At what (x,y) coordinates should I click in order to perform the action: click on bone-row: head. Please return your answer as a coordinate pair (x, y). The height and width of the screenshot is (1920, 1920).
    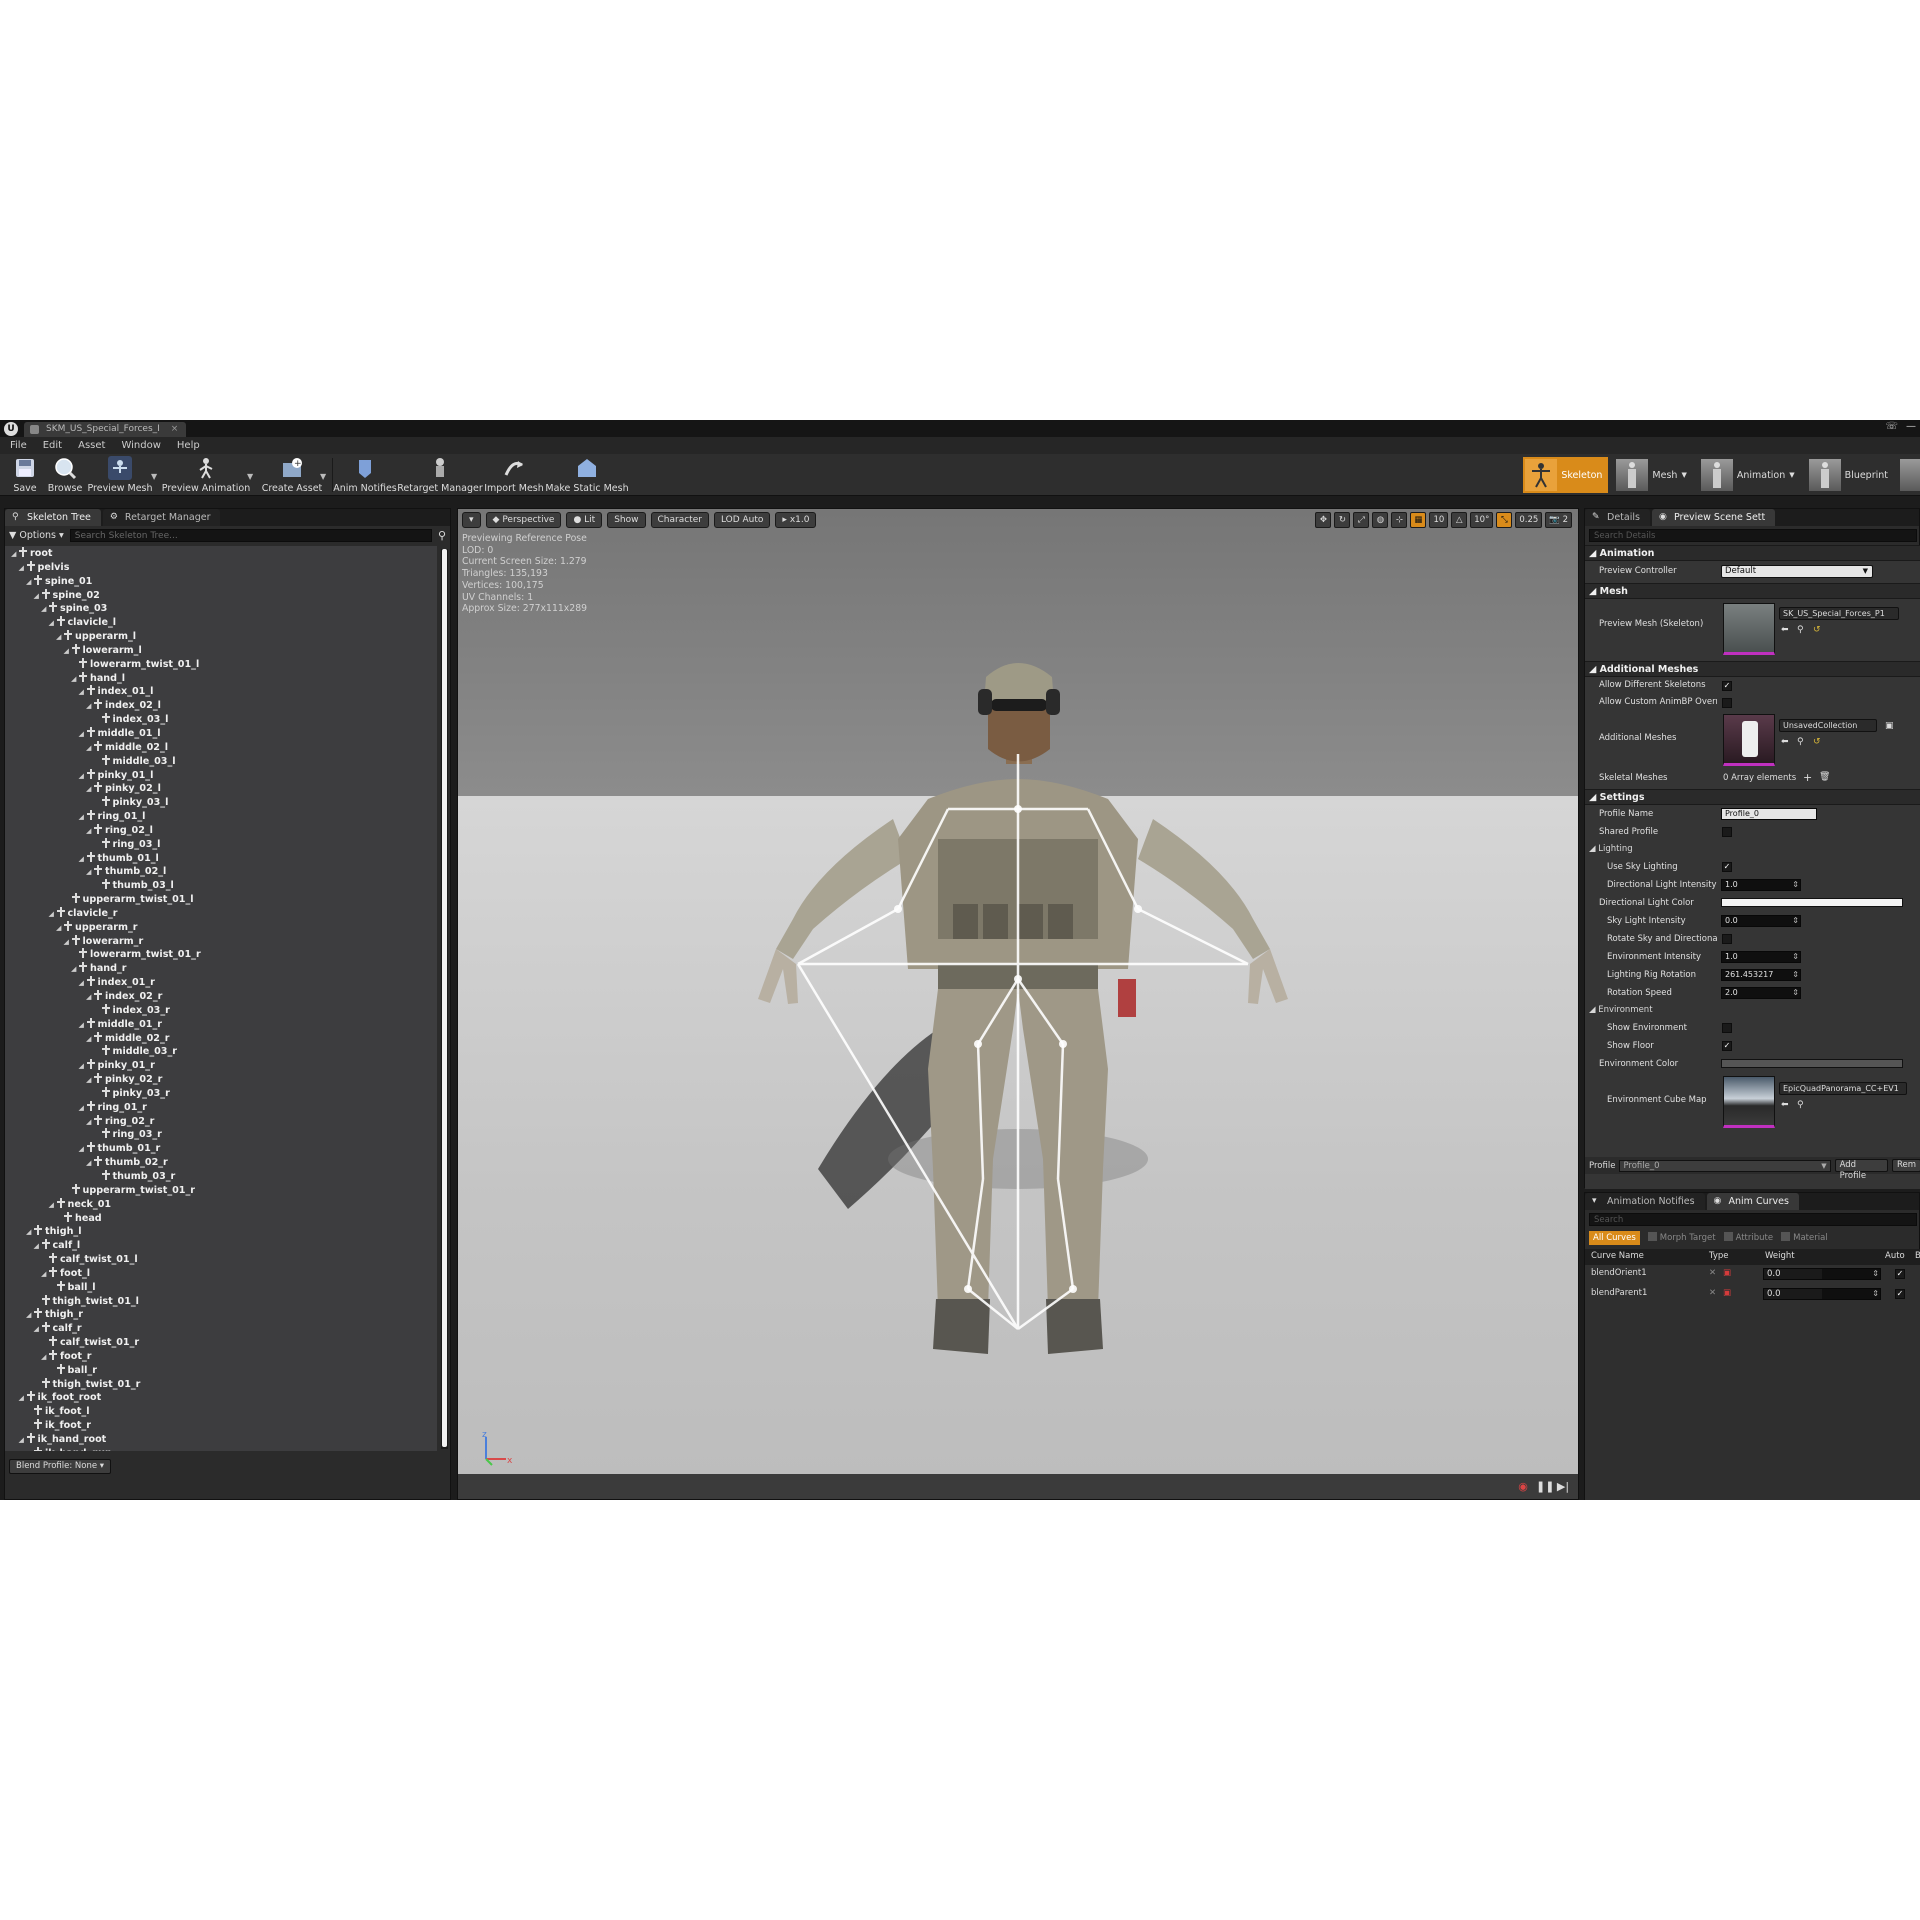
    Looking at the image, I should click on (221, 1218).